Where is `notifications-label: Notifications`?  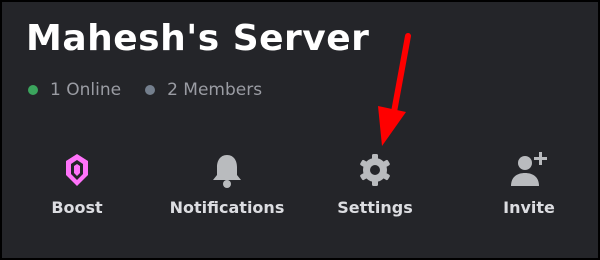 notifications-label: Notifications is located at coordinates (227, 207).